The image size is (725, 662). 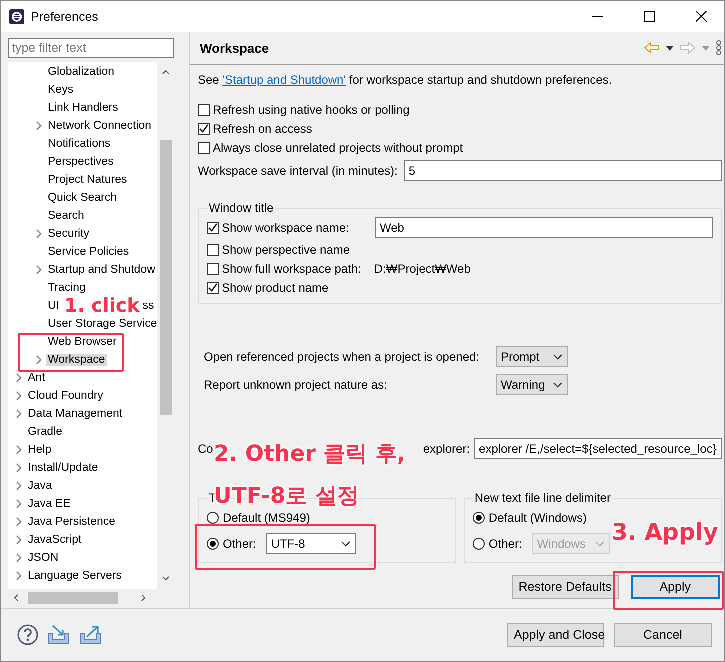 I want to click on window-title: Preferences, so click(x=65, y=17).